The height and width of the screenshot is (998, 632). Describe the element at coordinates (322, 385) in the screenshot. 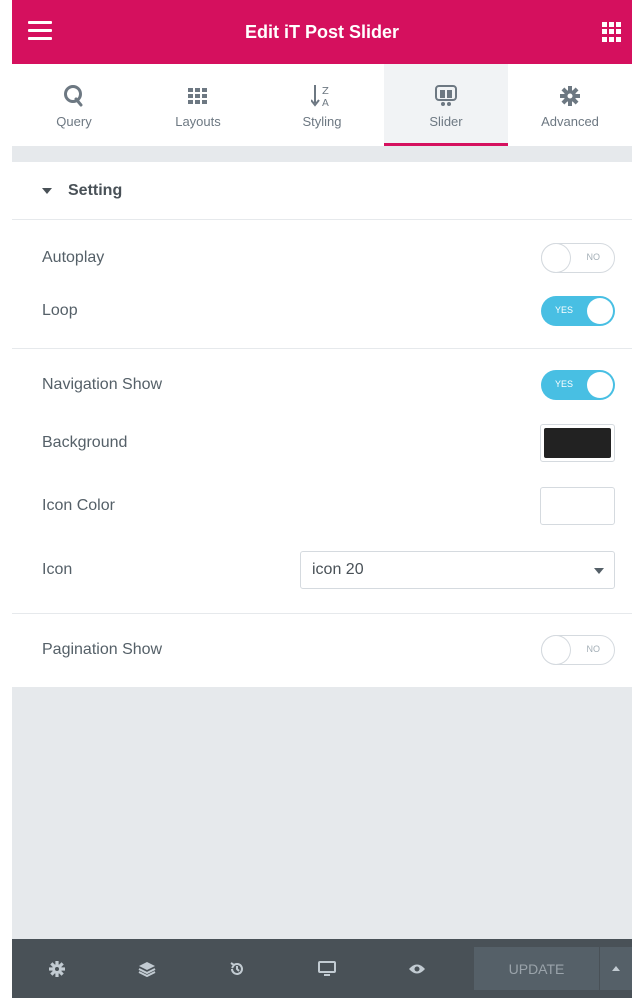

I see `navigation-row: Navigation Show YES` at that location.